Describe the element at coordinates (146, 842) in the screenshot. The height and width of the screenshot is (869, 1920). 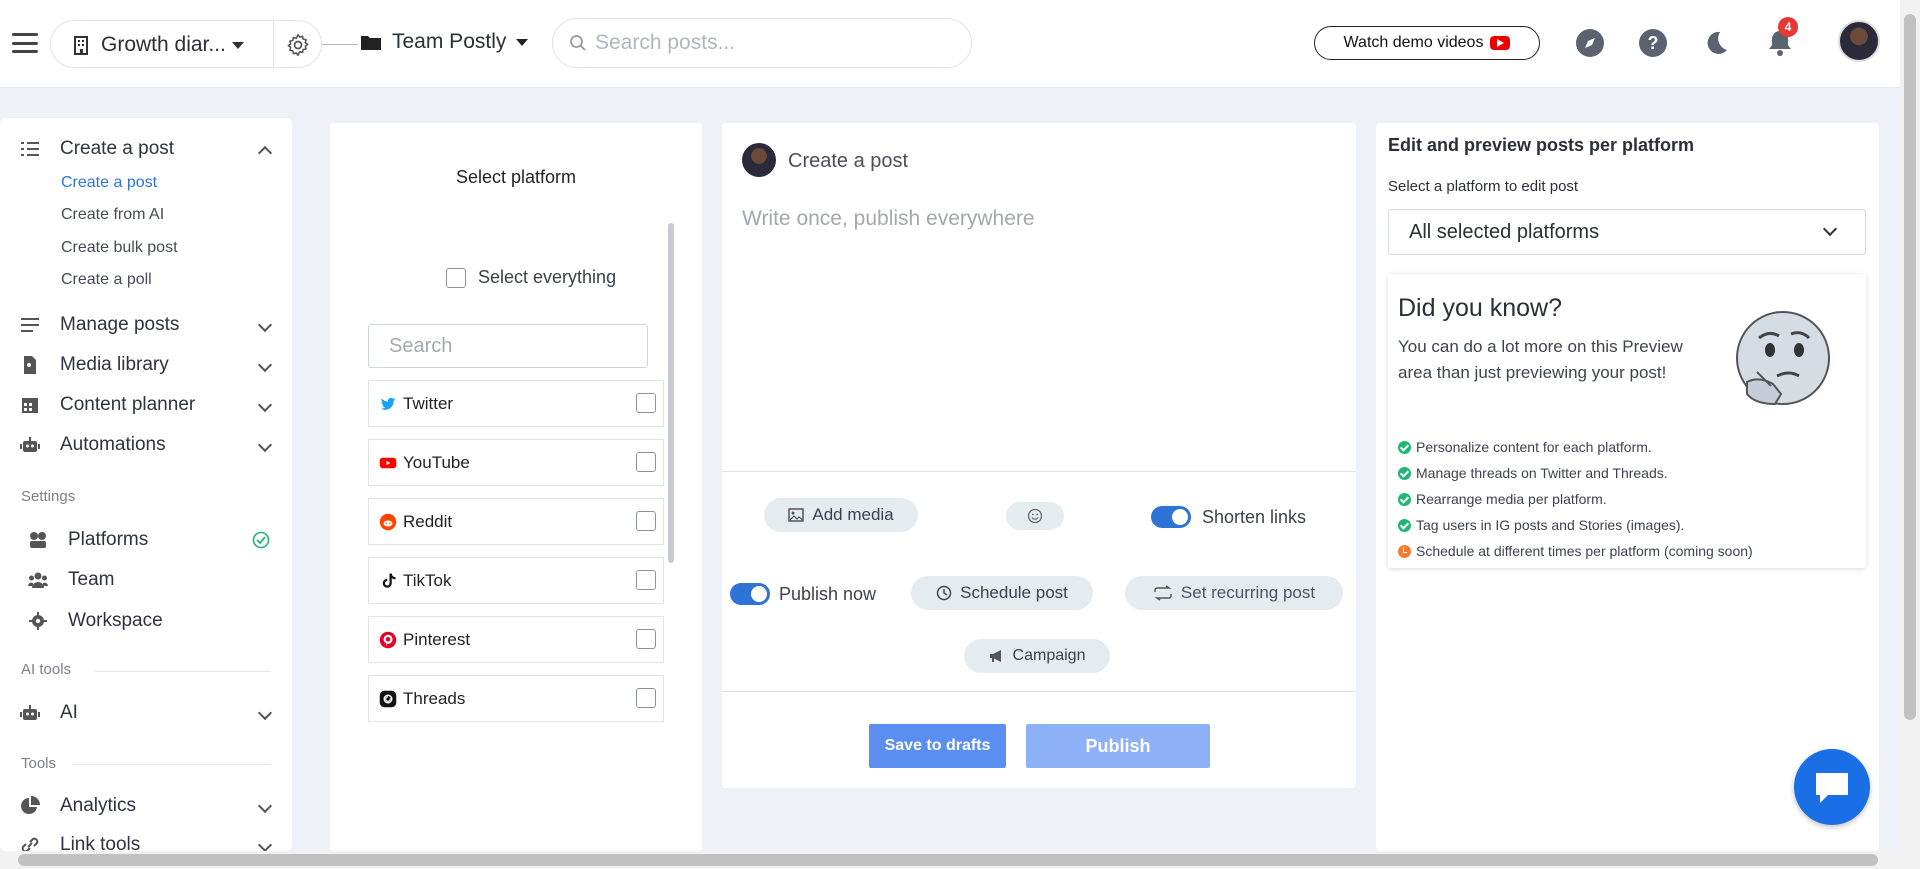
I see `sidebar-item-link-tools: Link tools` at that location.